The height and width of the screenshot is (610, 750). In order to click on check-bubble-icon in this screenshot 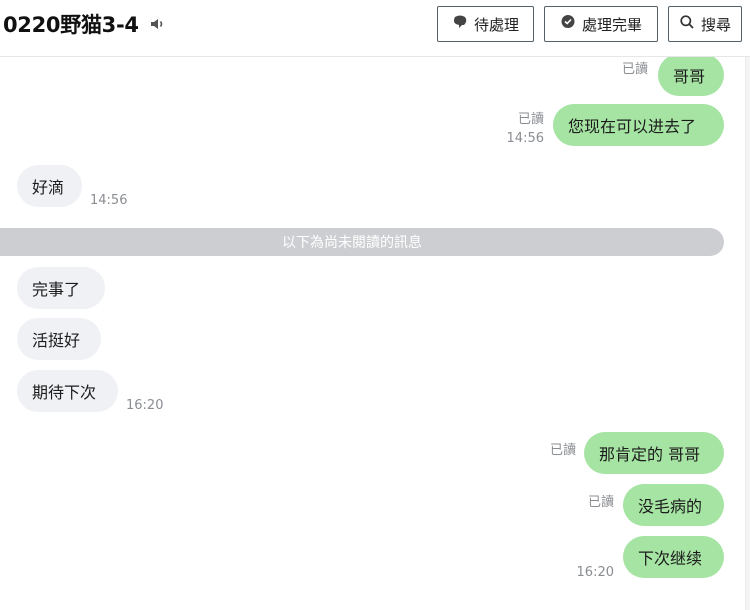, I will do `click(568, 24)`.